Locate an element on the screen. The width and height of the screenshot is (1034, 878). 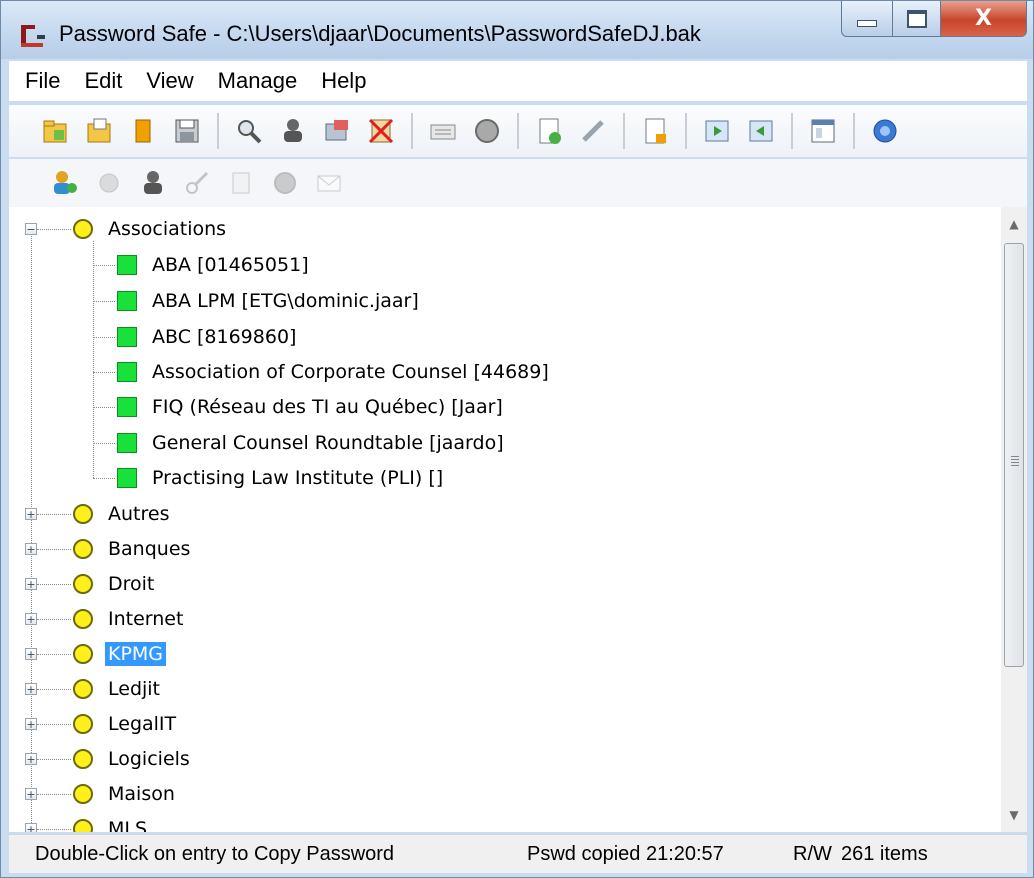
tree-group-logiciels: Logiciels is located at coordinates (133, 759).